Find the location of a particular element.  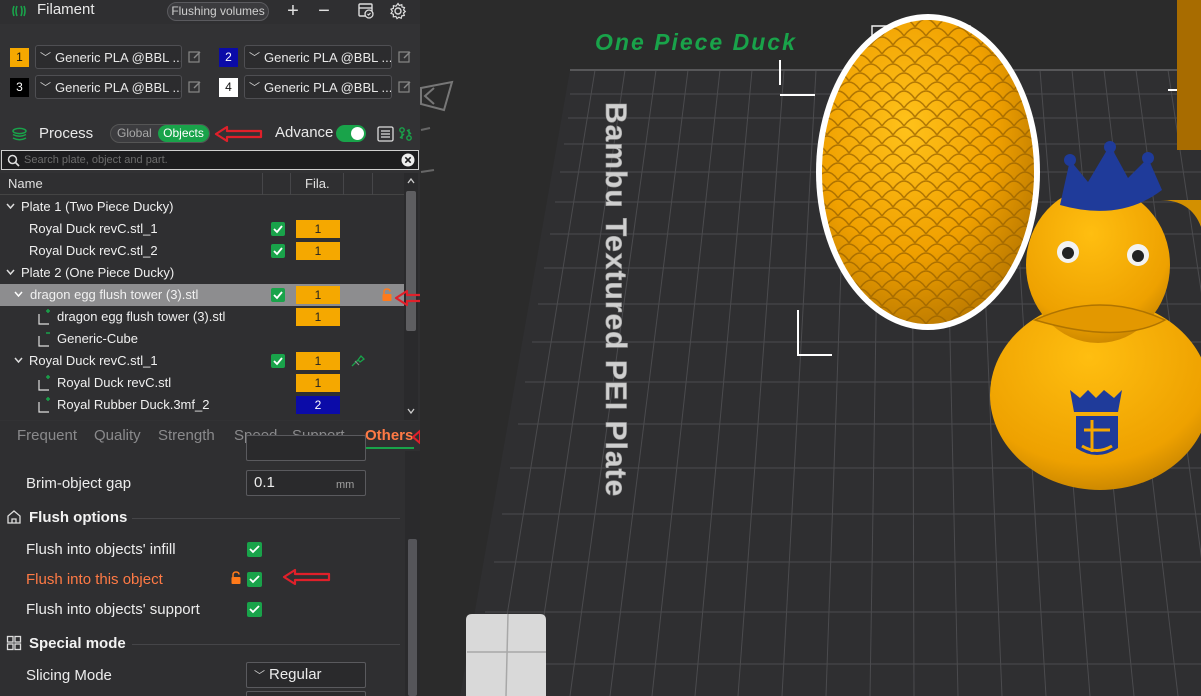

gear-icon is located at coordinates (398, 11).